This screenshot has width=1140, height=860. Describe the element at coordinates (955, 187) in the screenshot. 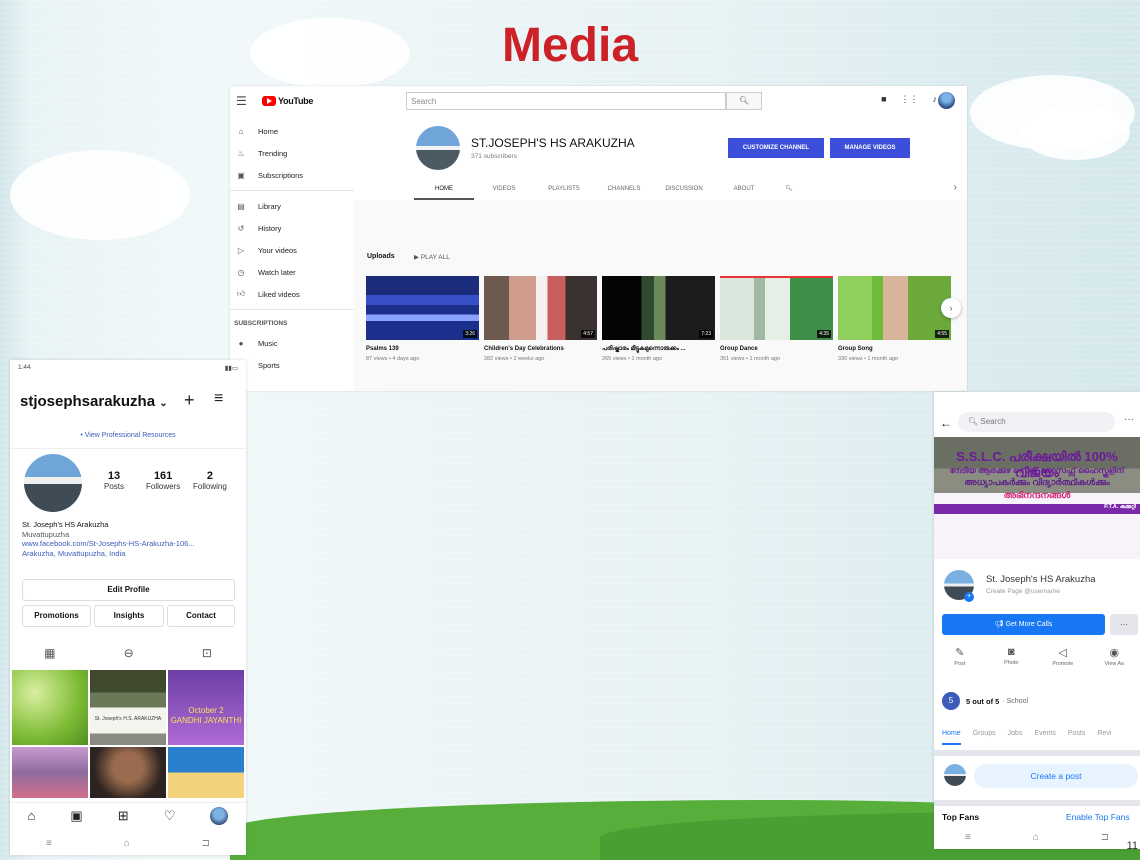

I see `chevron-right-icon: ›` at that location.